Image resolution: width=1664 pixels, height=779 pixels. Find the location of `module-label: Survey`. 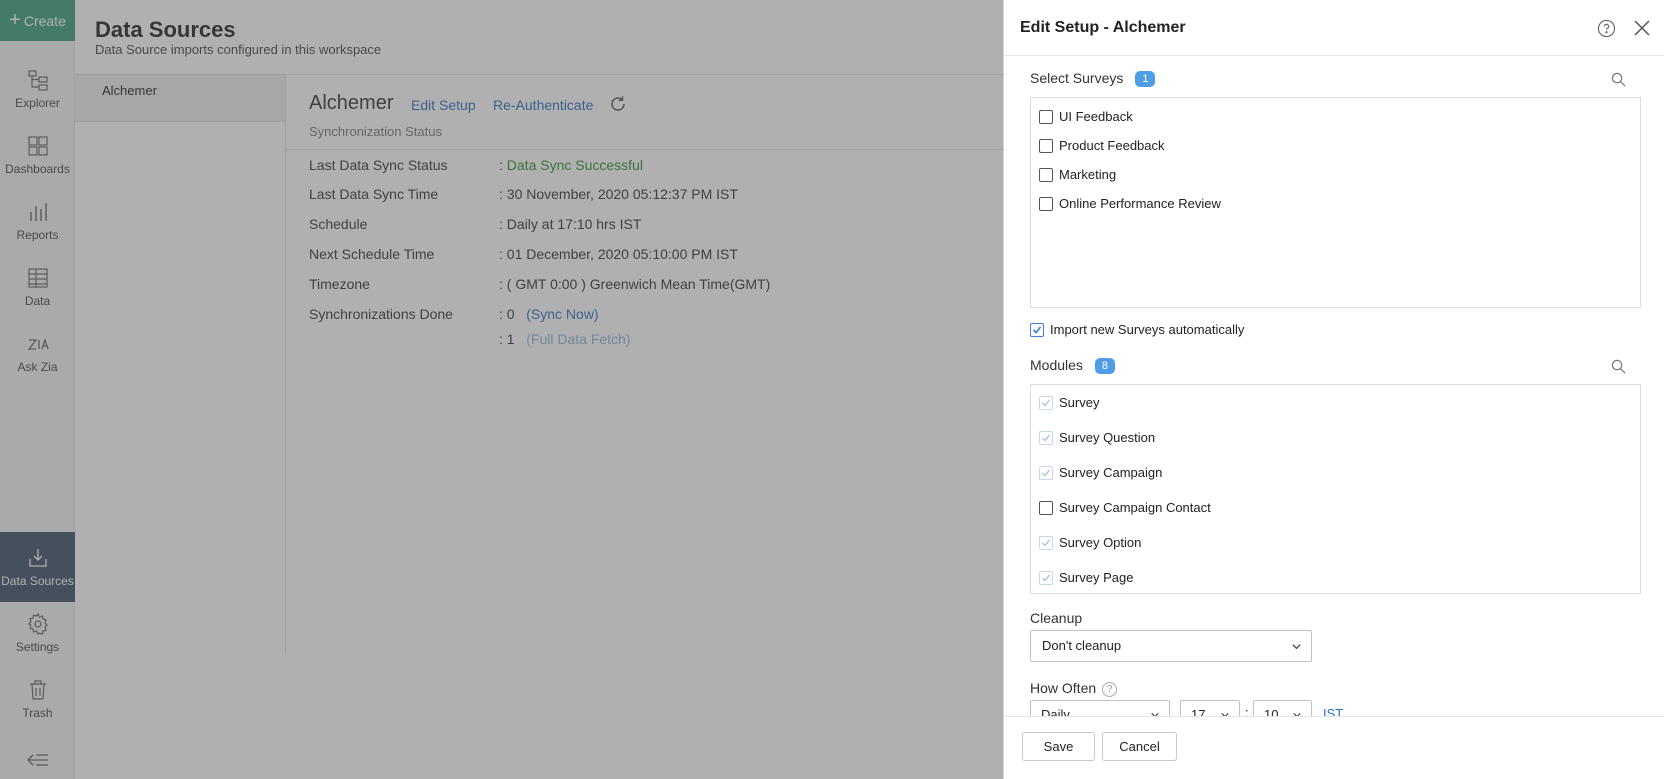

module-label: Survey is located at coordinates (1079, 402).